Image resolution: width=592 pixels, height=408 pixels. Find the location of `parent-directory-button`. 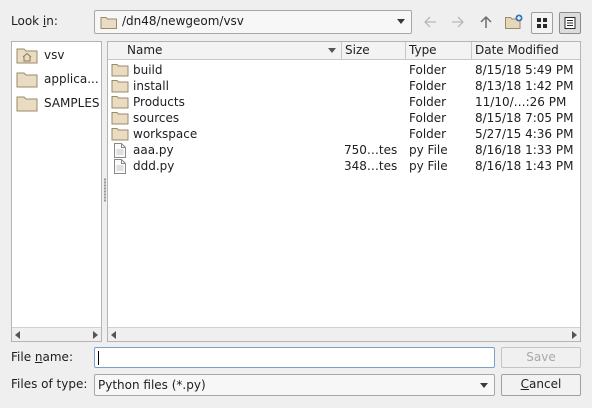

parent-directory-button is located at coordinates (486, 22).